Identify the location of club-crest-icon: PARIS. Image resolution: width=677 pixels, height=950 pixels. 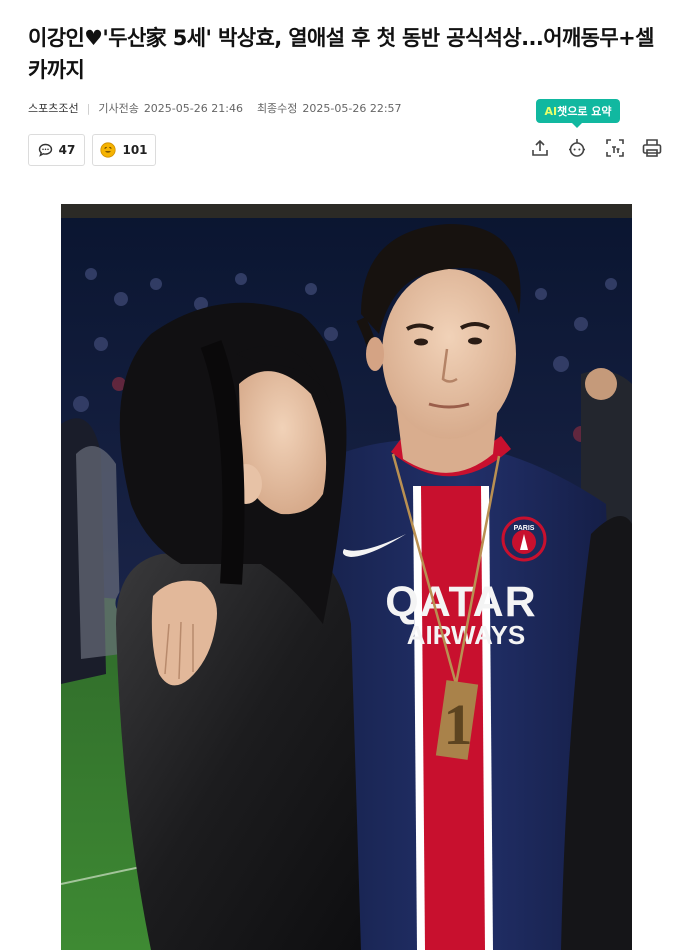
(524, 539).